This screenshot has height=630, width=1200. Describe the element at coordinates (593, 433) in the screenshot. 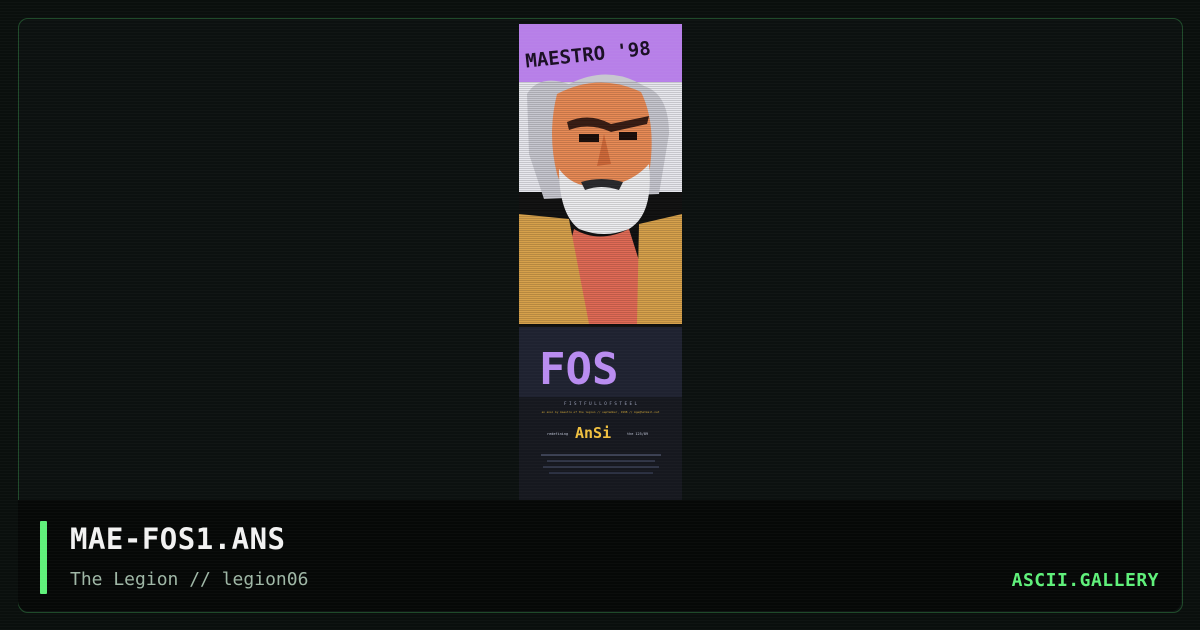

I see `artwork-celebrate-logo: AnSi` at that location.